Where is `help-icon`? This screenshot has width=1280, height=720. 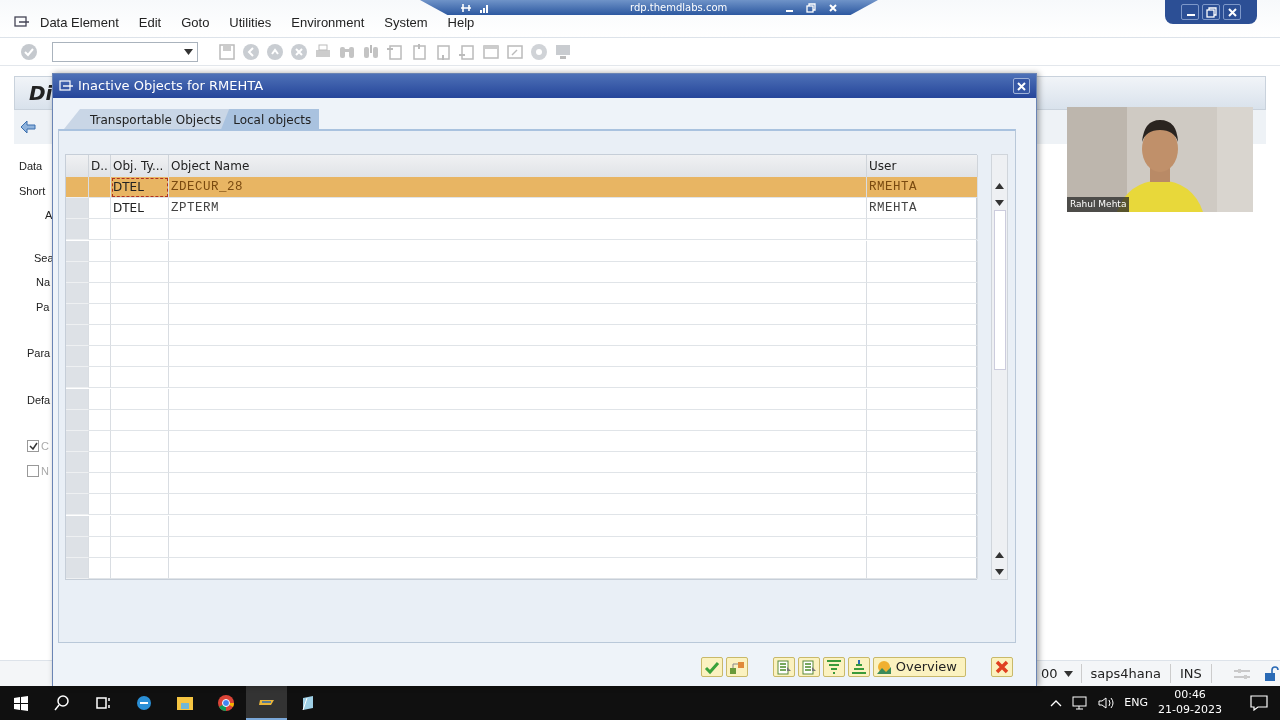
help-icon is located at coordinates (539, 51).